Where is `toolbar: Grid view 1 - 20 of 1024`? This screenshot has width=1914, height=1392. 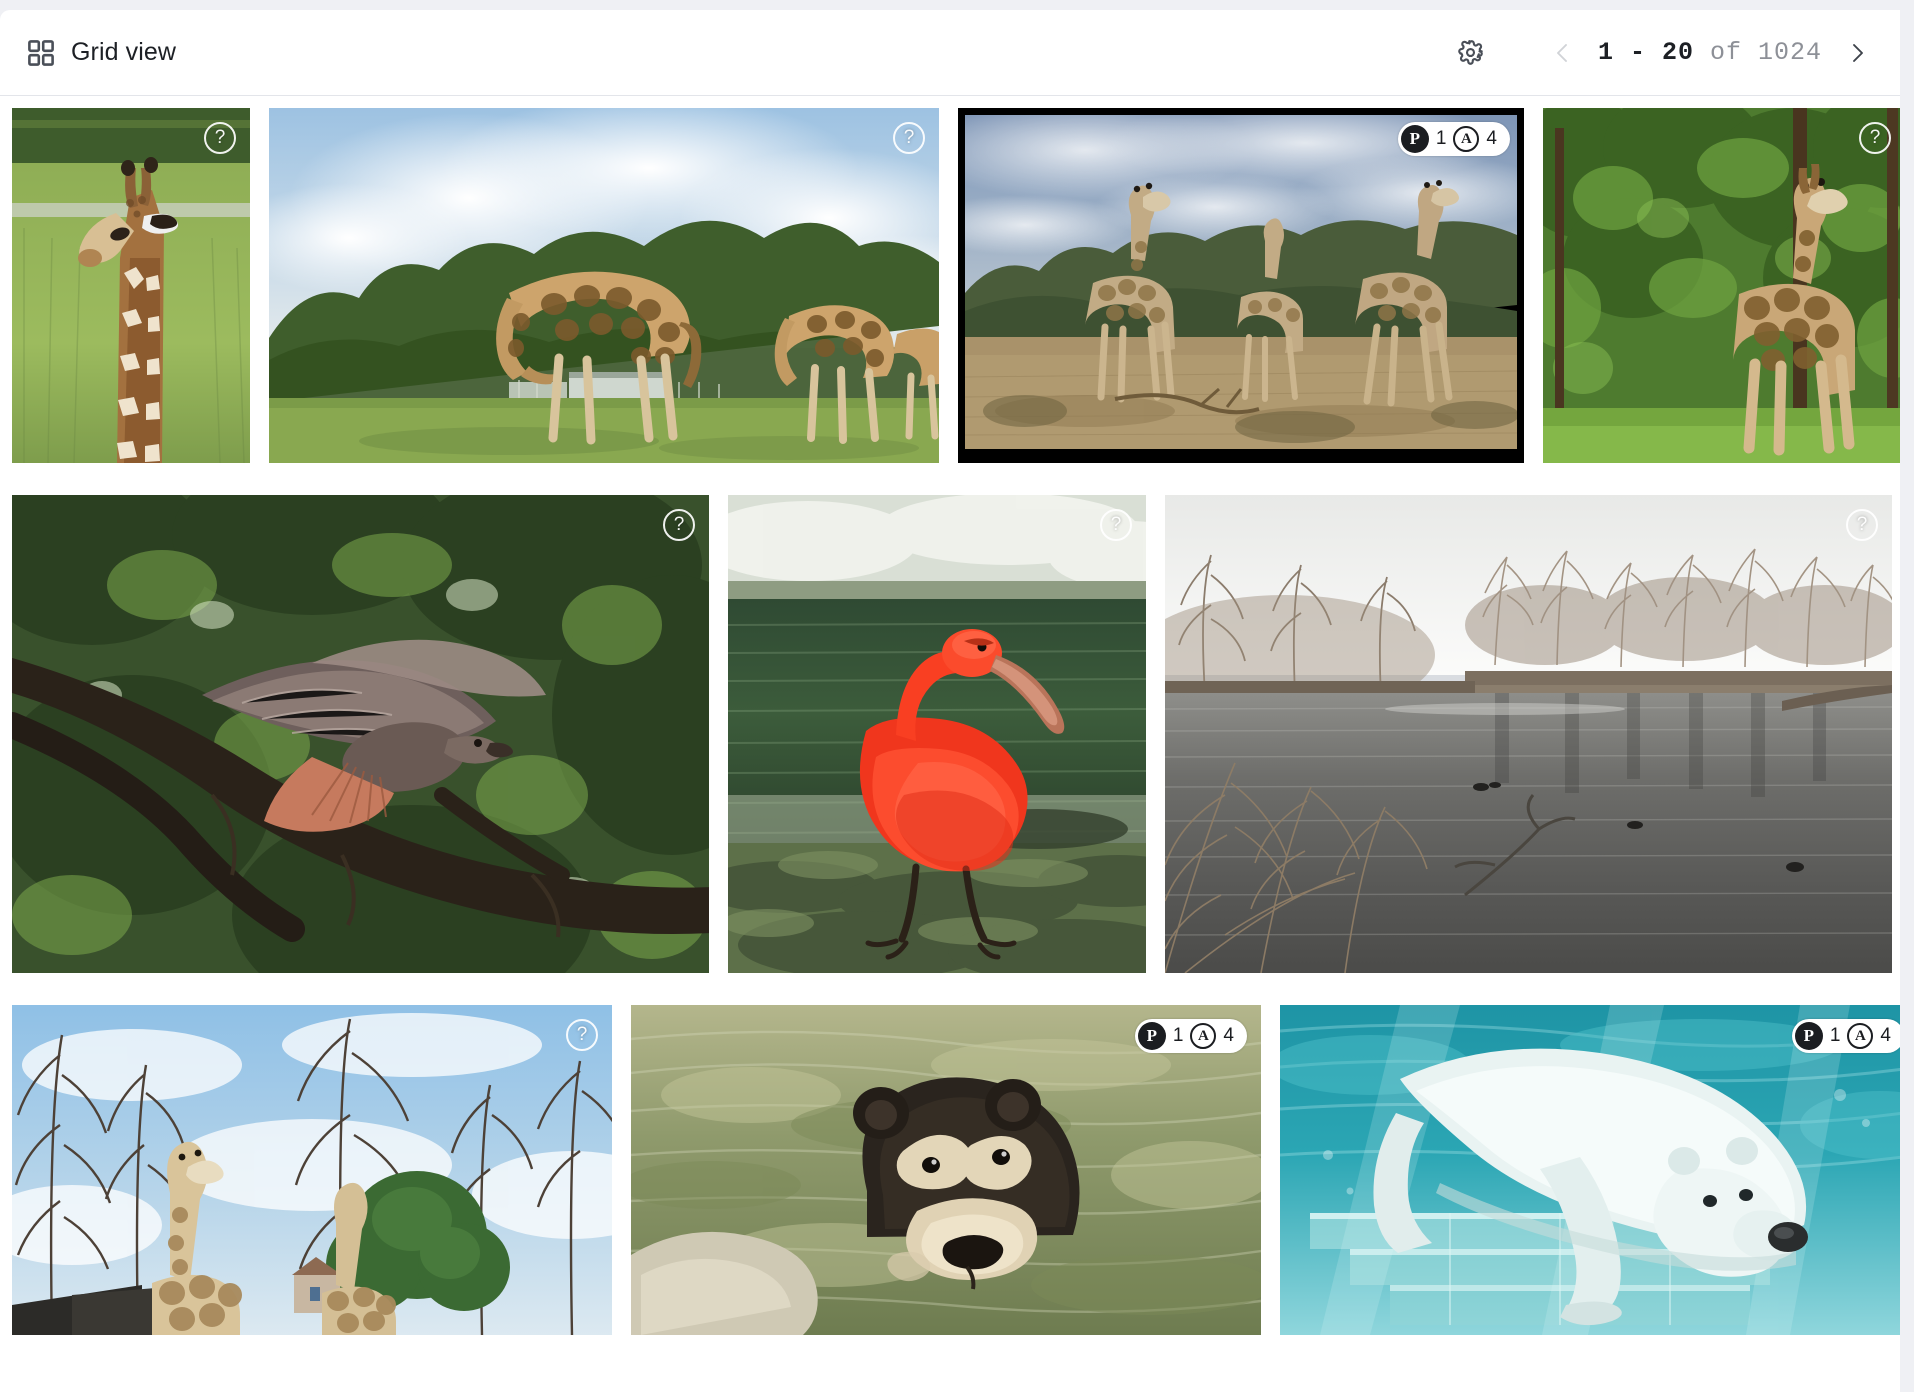 toolbar: Grid view 1 - 20 of 1024 is located at coordinates (950, 53).